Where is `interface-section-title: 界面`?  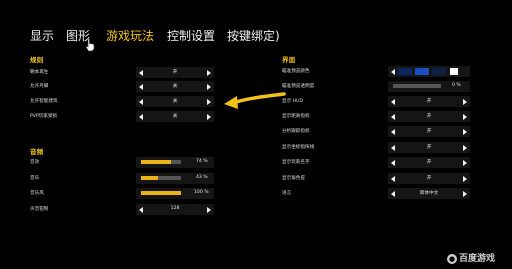 interface-section-title: 界面 is located at coordinates (289, 60).